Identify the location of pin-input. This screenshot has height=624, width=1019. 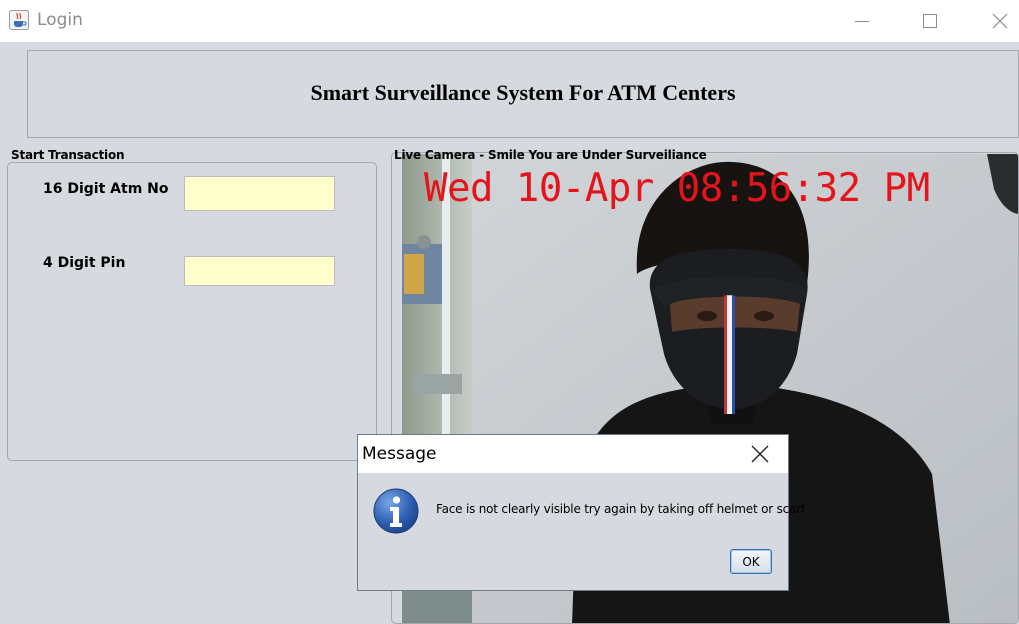
(259, 271).